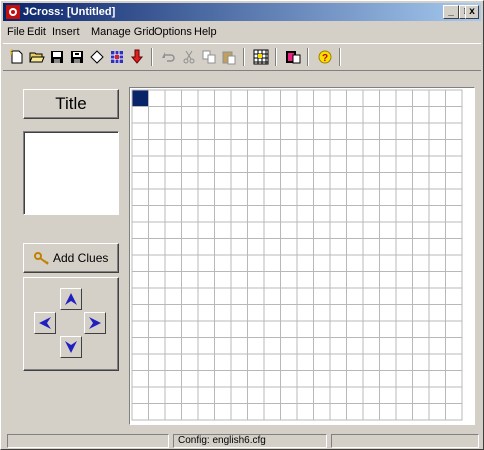 This screenshot has height=450, width=484. Describe the element at coordinates (45, 323) in the screenshot. I see `move-left-button` at that location.